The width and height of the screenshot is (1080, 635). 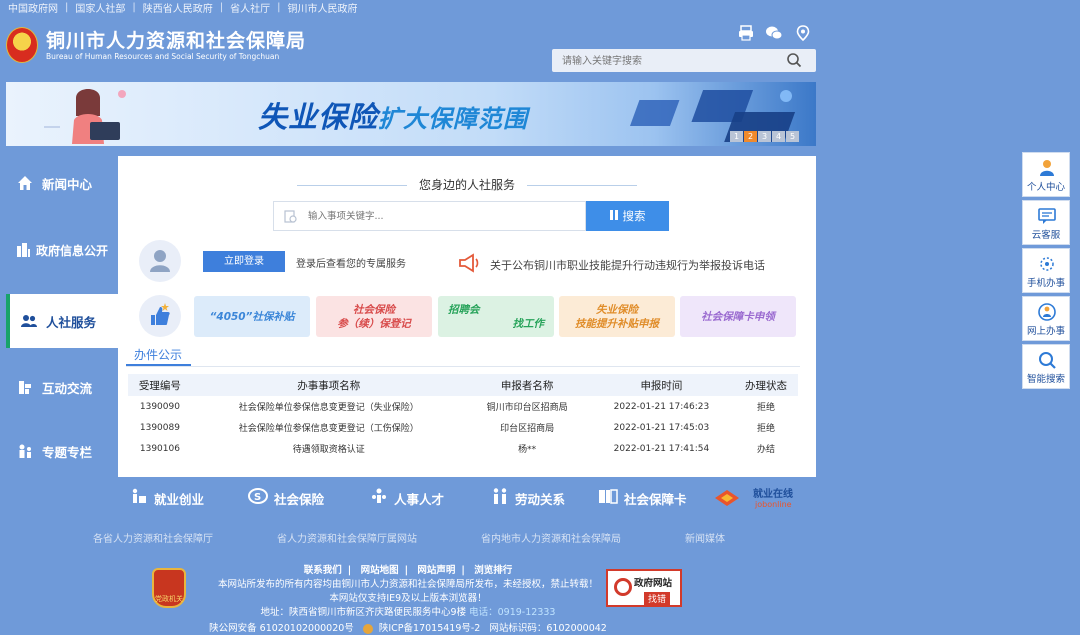 I want to click on footer-police-record: 陕公网安备 61020102000020号, so click(x=281, y=628).